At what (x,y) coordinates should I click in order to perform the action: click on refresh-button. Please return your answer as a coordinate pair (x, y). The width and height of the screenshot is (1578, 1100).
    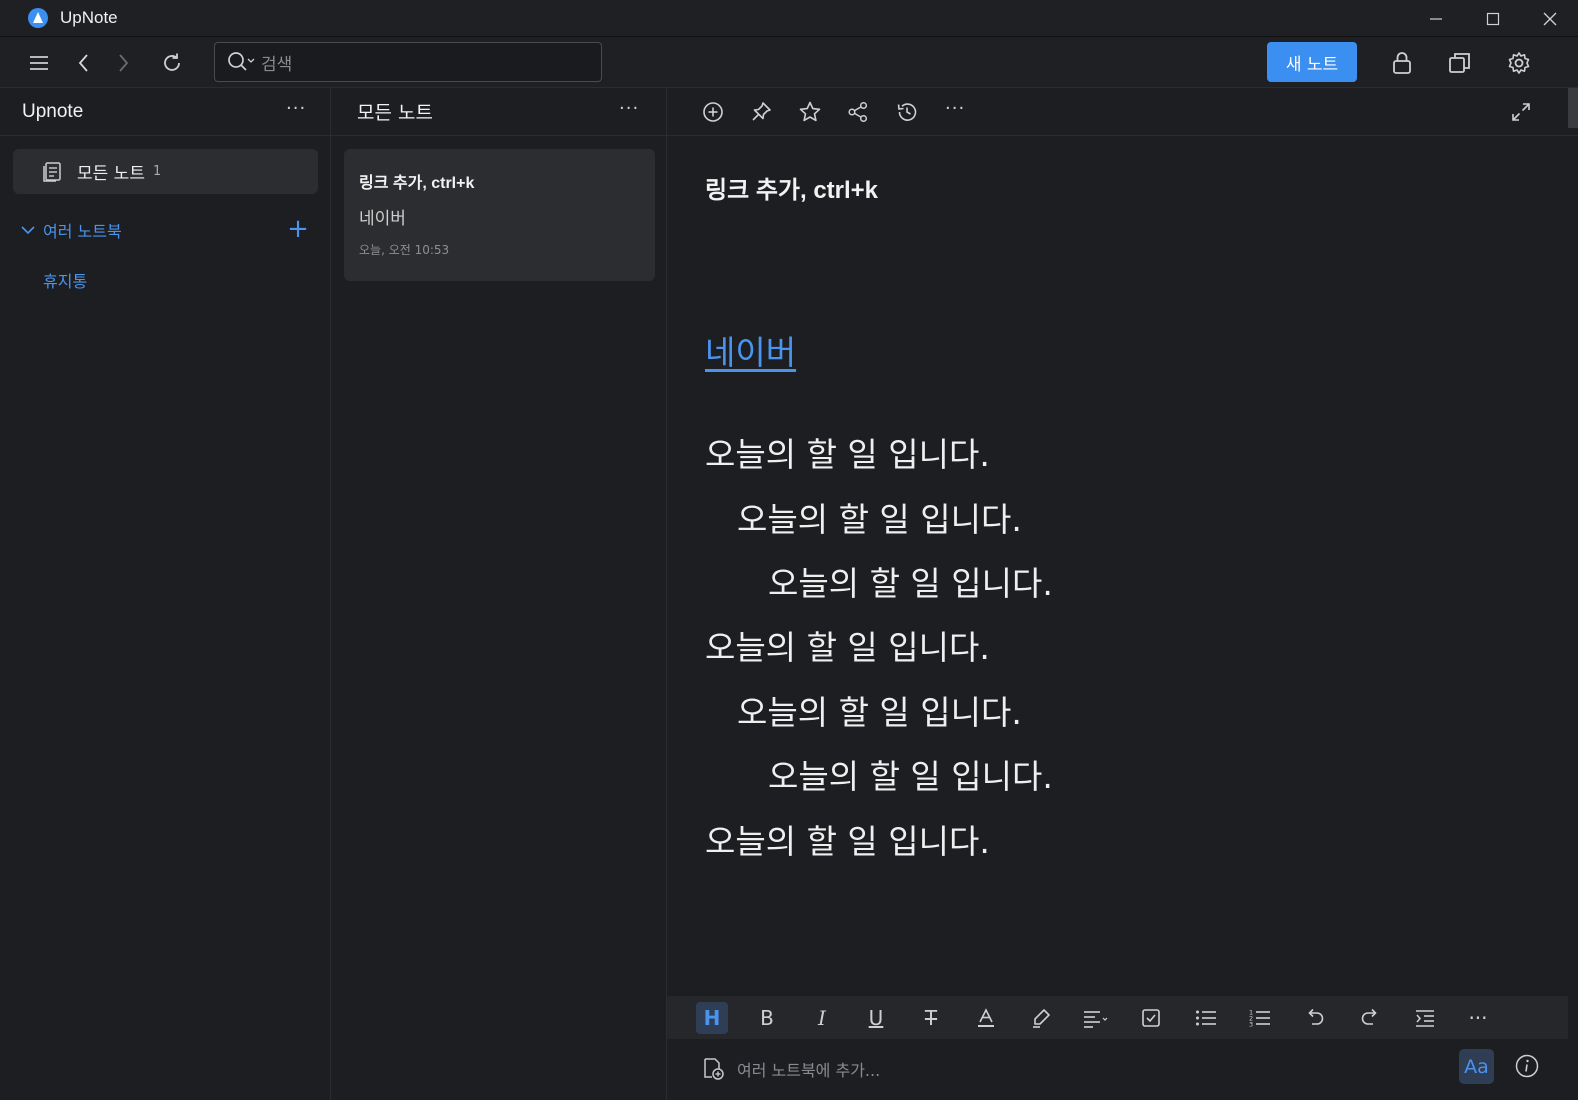
    Looking at the image, I should click on (172, 63).